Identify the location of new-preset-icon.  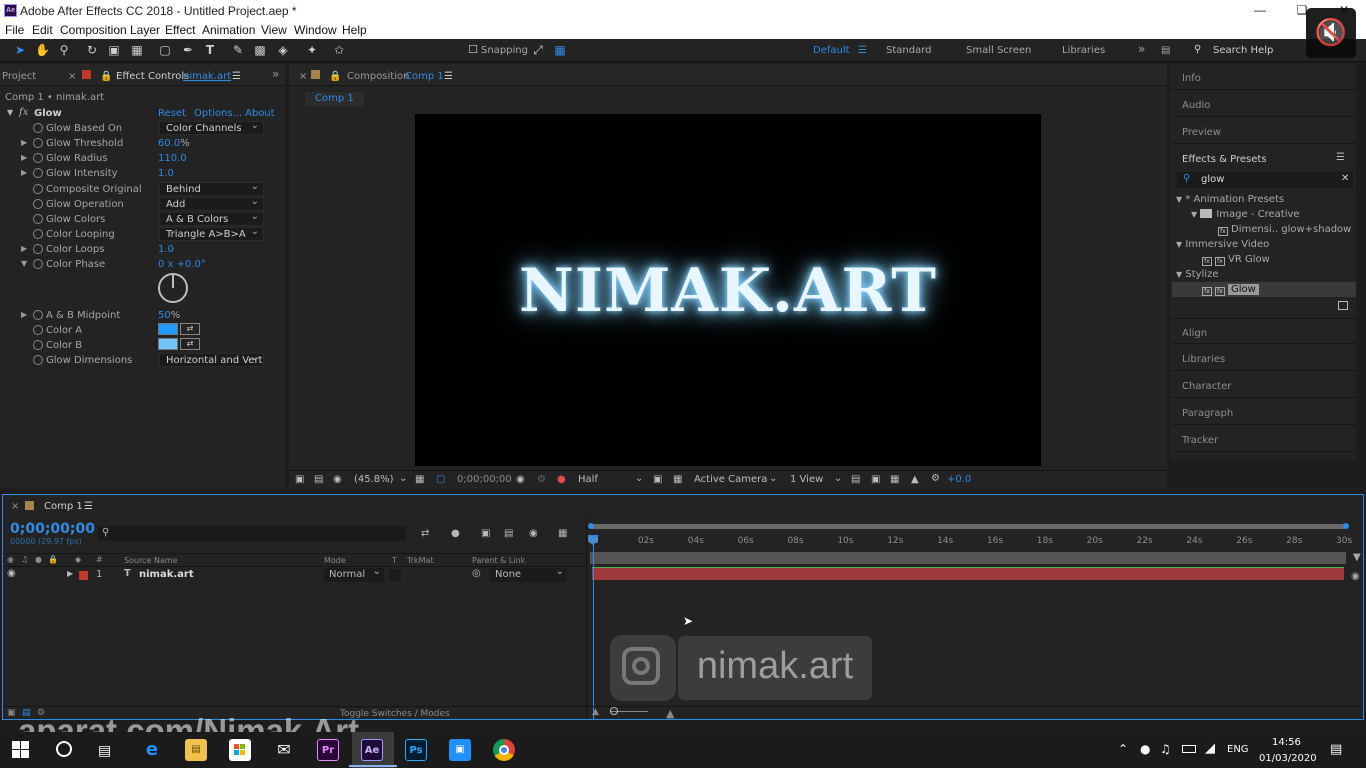
(1343, 305).